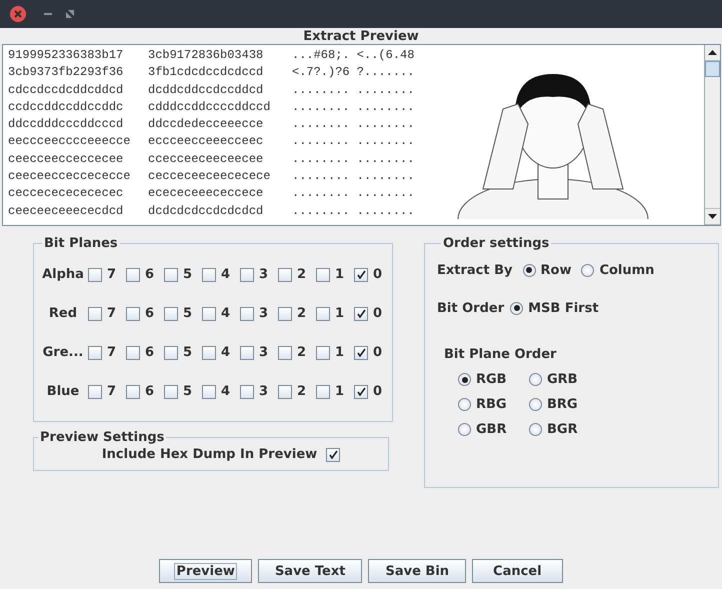 This screenshot has width=722, height=589. I want to click on dialog-button: Save Text, so click(310, 571).